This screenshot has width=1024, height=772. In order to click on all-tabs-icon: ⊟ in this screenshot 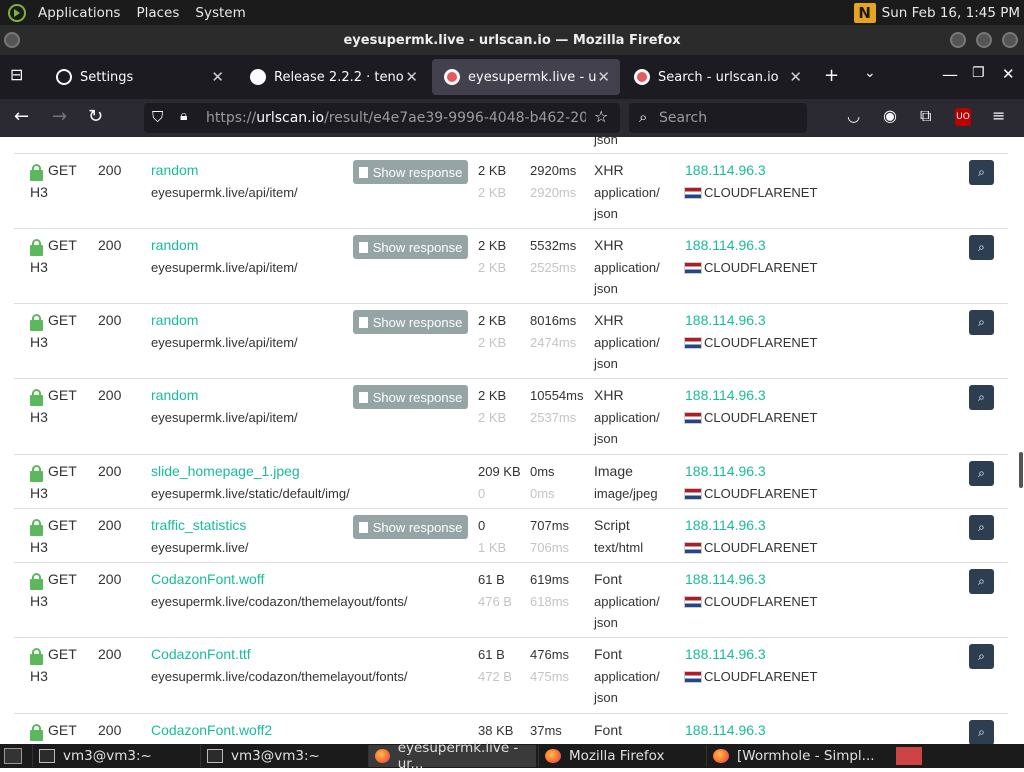, I will do `click(16, 74)`.